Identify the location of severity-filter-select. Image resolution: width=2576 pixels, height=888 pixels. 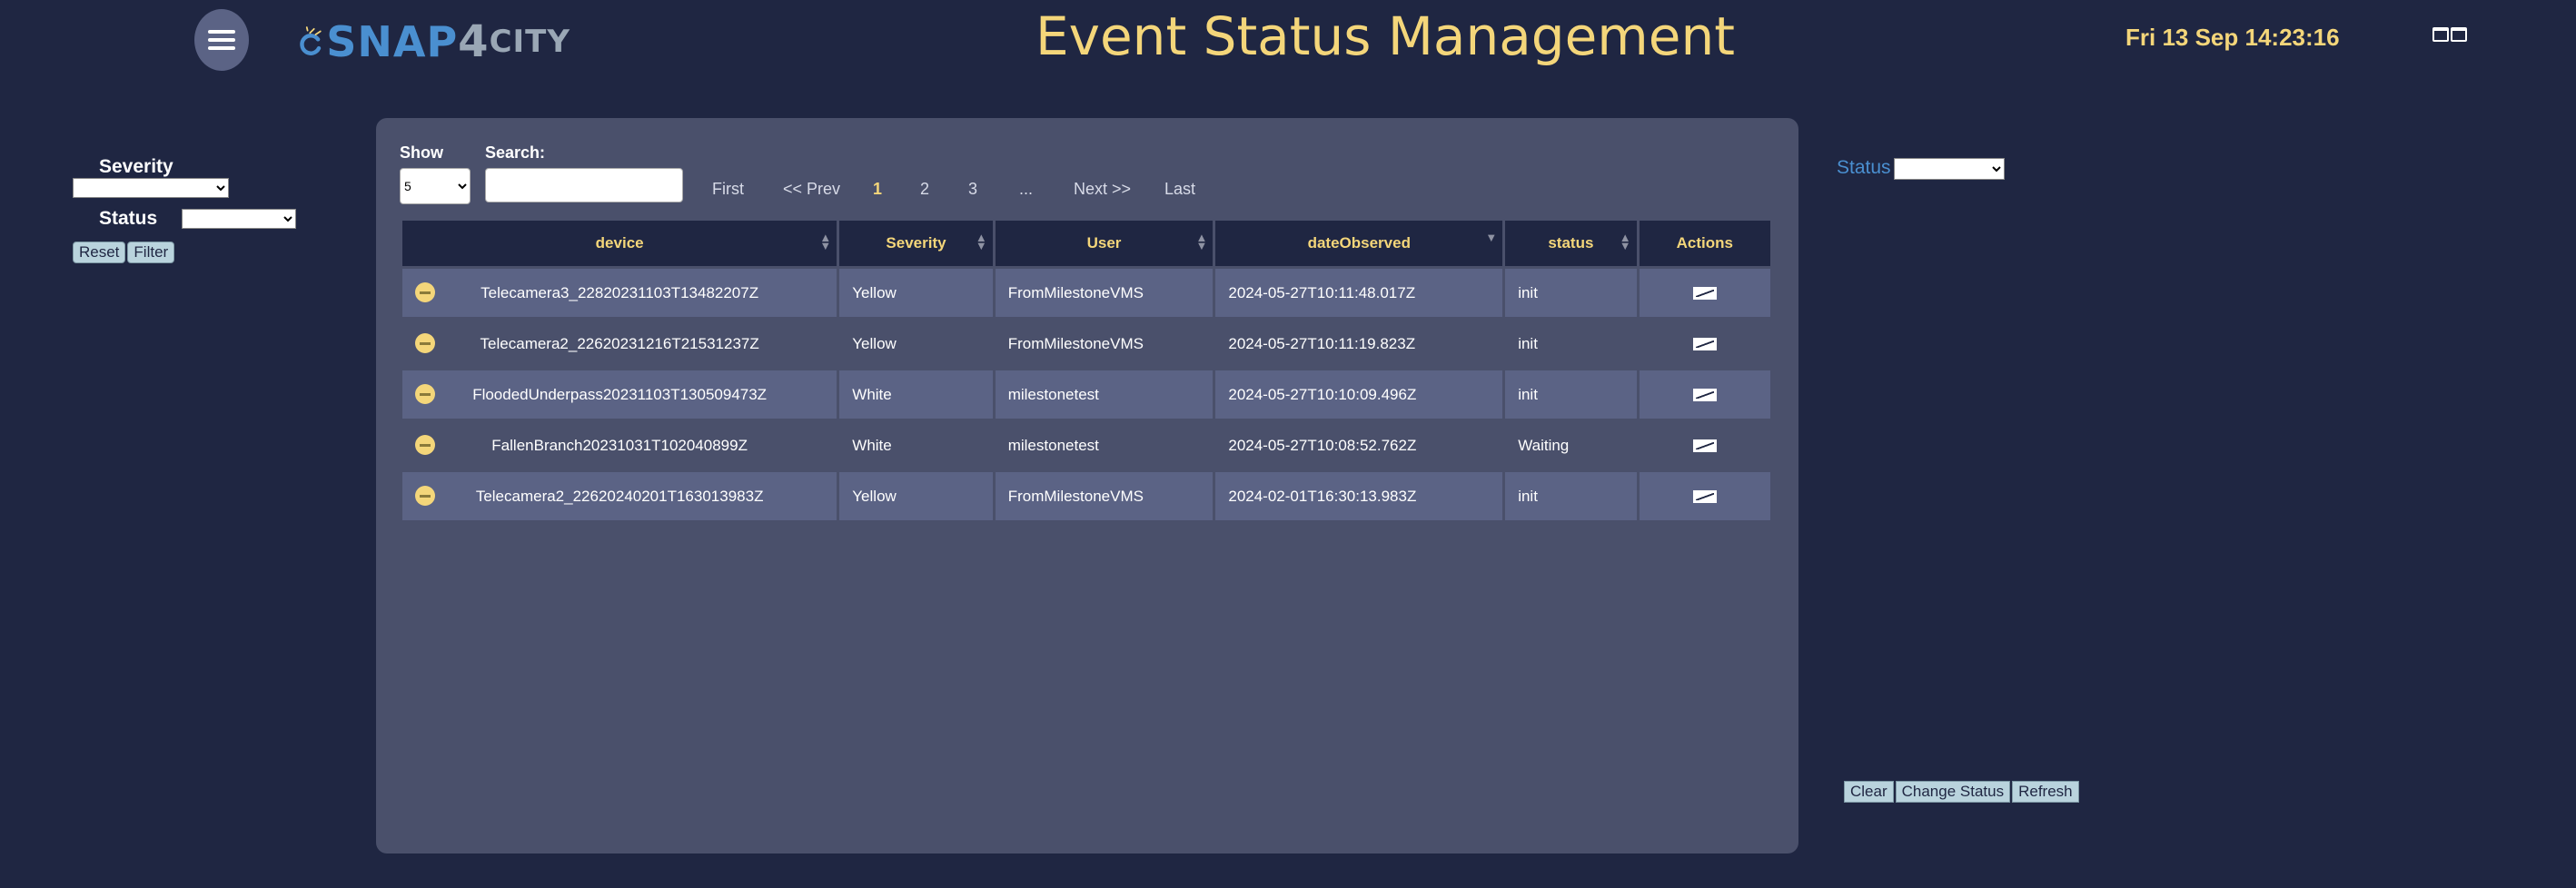
(151, 188).